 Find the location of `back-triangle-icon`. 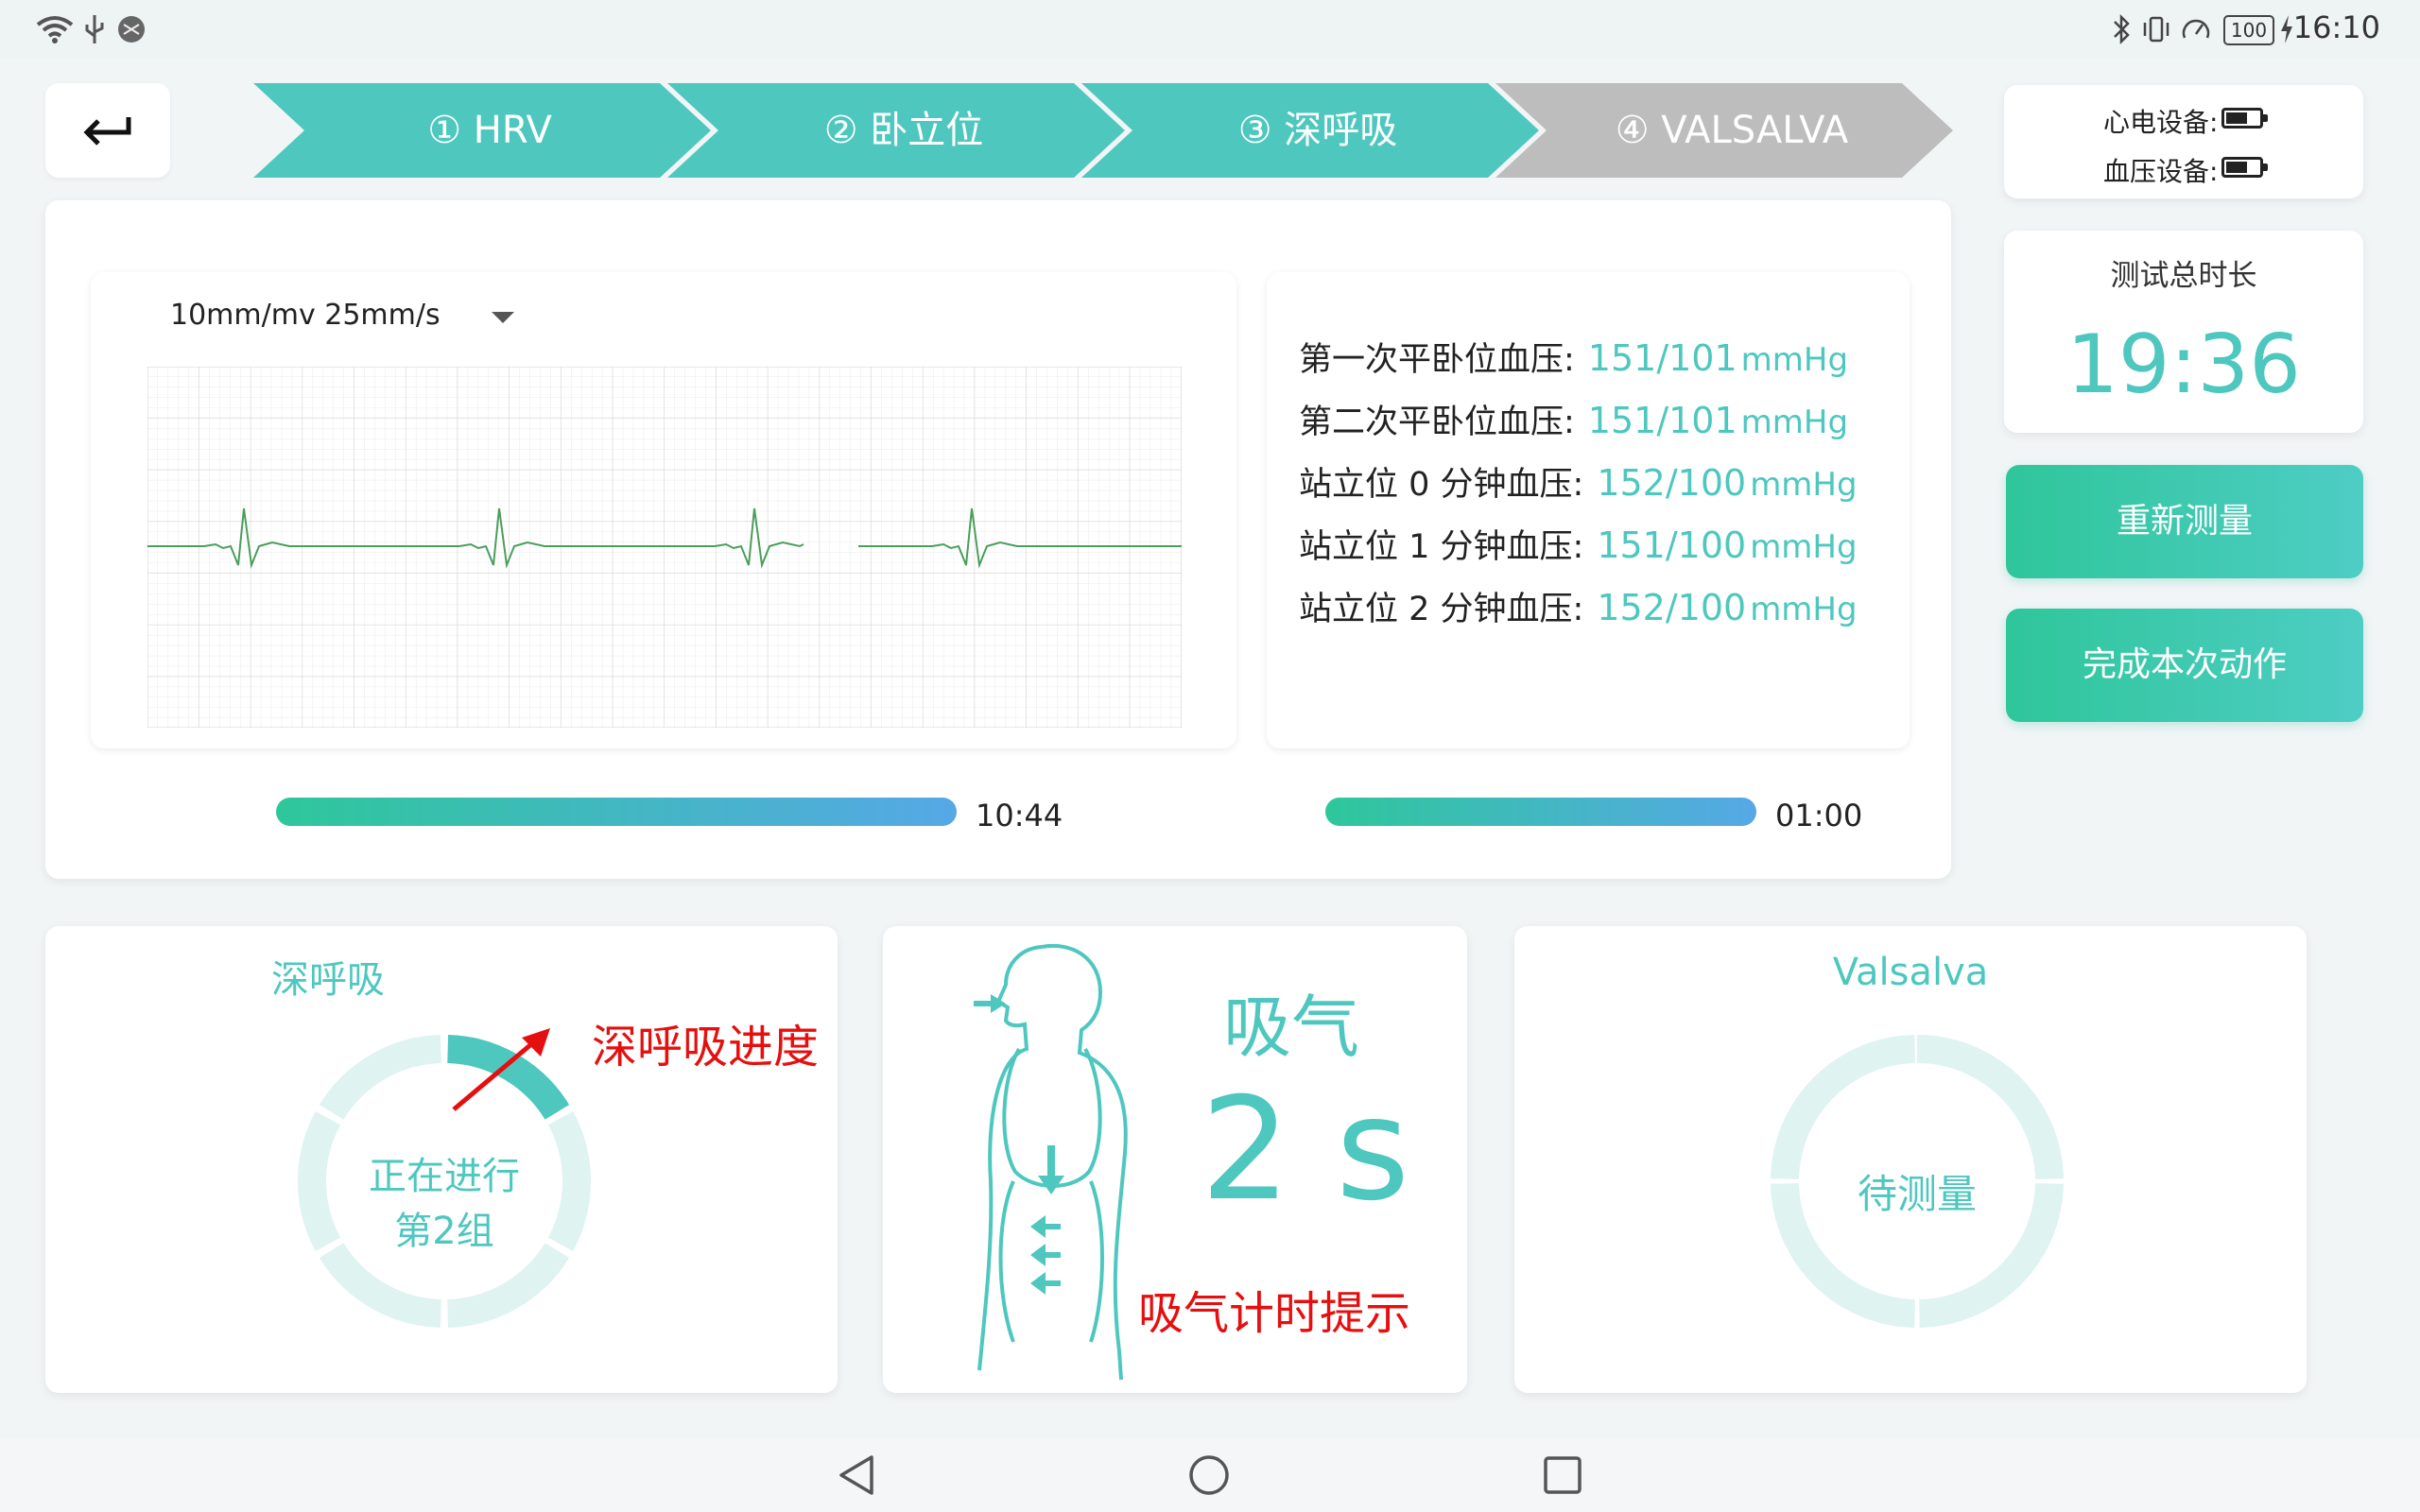

back-triangle-icon is located at coordinates (857, 1475).